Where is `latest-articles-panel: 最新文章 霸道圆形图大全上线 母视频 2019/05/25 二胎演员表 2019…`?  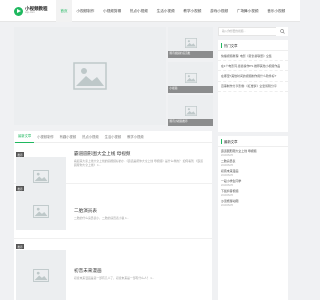 latest-articles-panel: 最新文章 霸道圆形图大全上线 母视频 2019/05/25 二胎演员表 2019… is located at coordinates (253, 218).